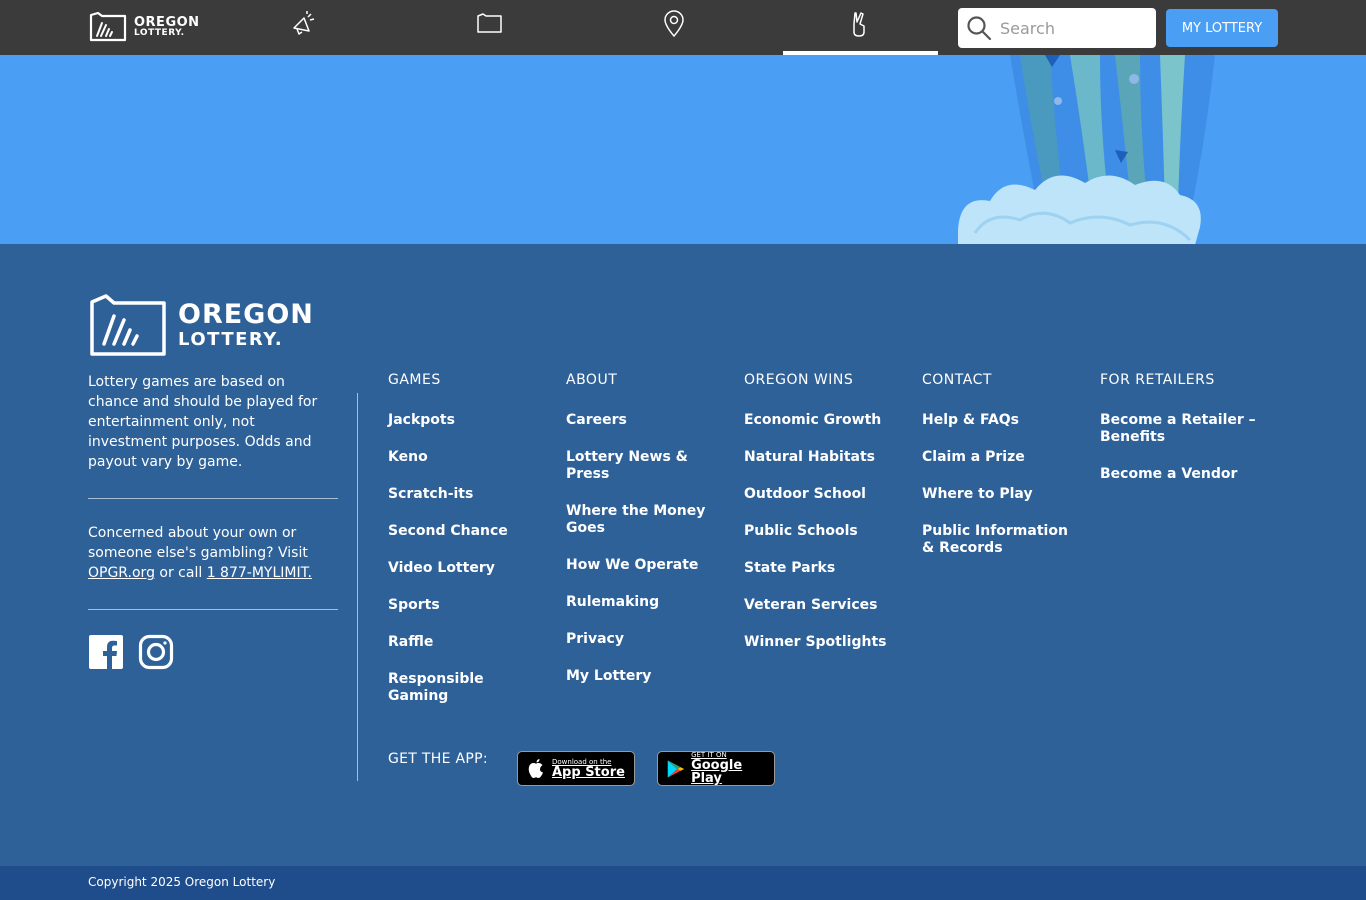  I want to click on footer-oregon-lottery-logo: OREGON LOTTERY., so click(201, 326).